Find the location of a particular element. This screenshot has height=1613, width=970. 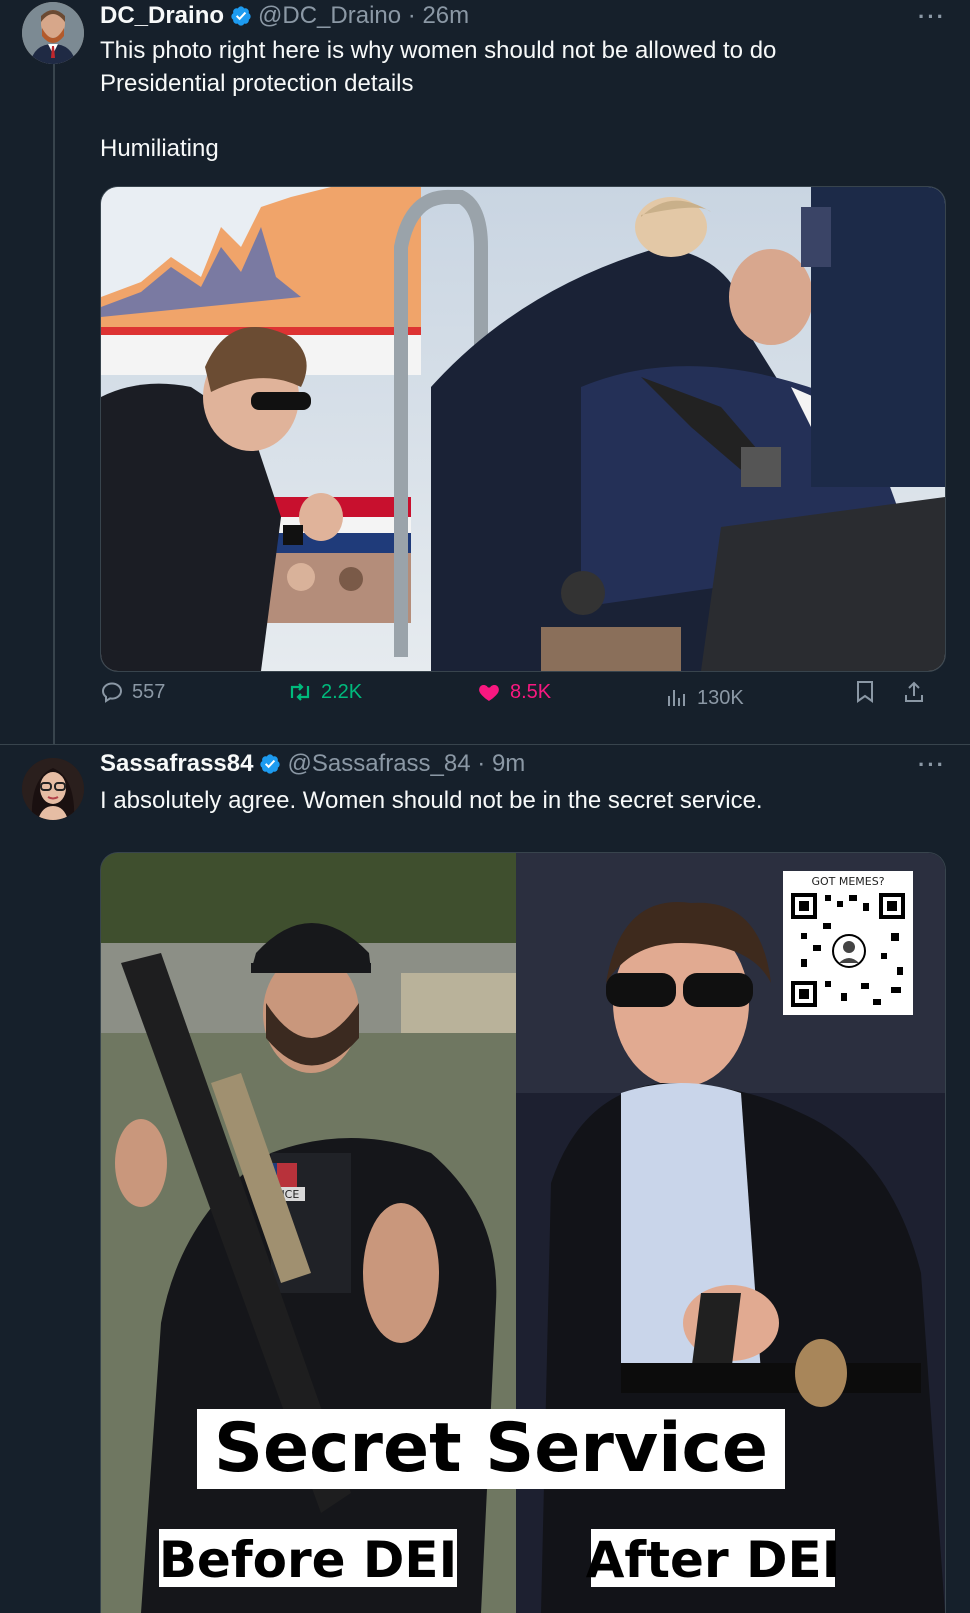

tweet-header: Sassafrass84 @Sassafrass_84 · 9m is located at coordinates (312, 764).